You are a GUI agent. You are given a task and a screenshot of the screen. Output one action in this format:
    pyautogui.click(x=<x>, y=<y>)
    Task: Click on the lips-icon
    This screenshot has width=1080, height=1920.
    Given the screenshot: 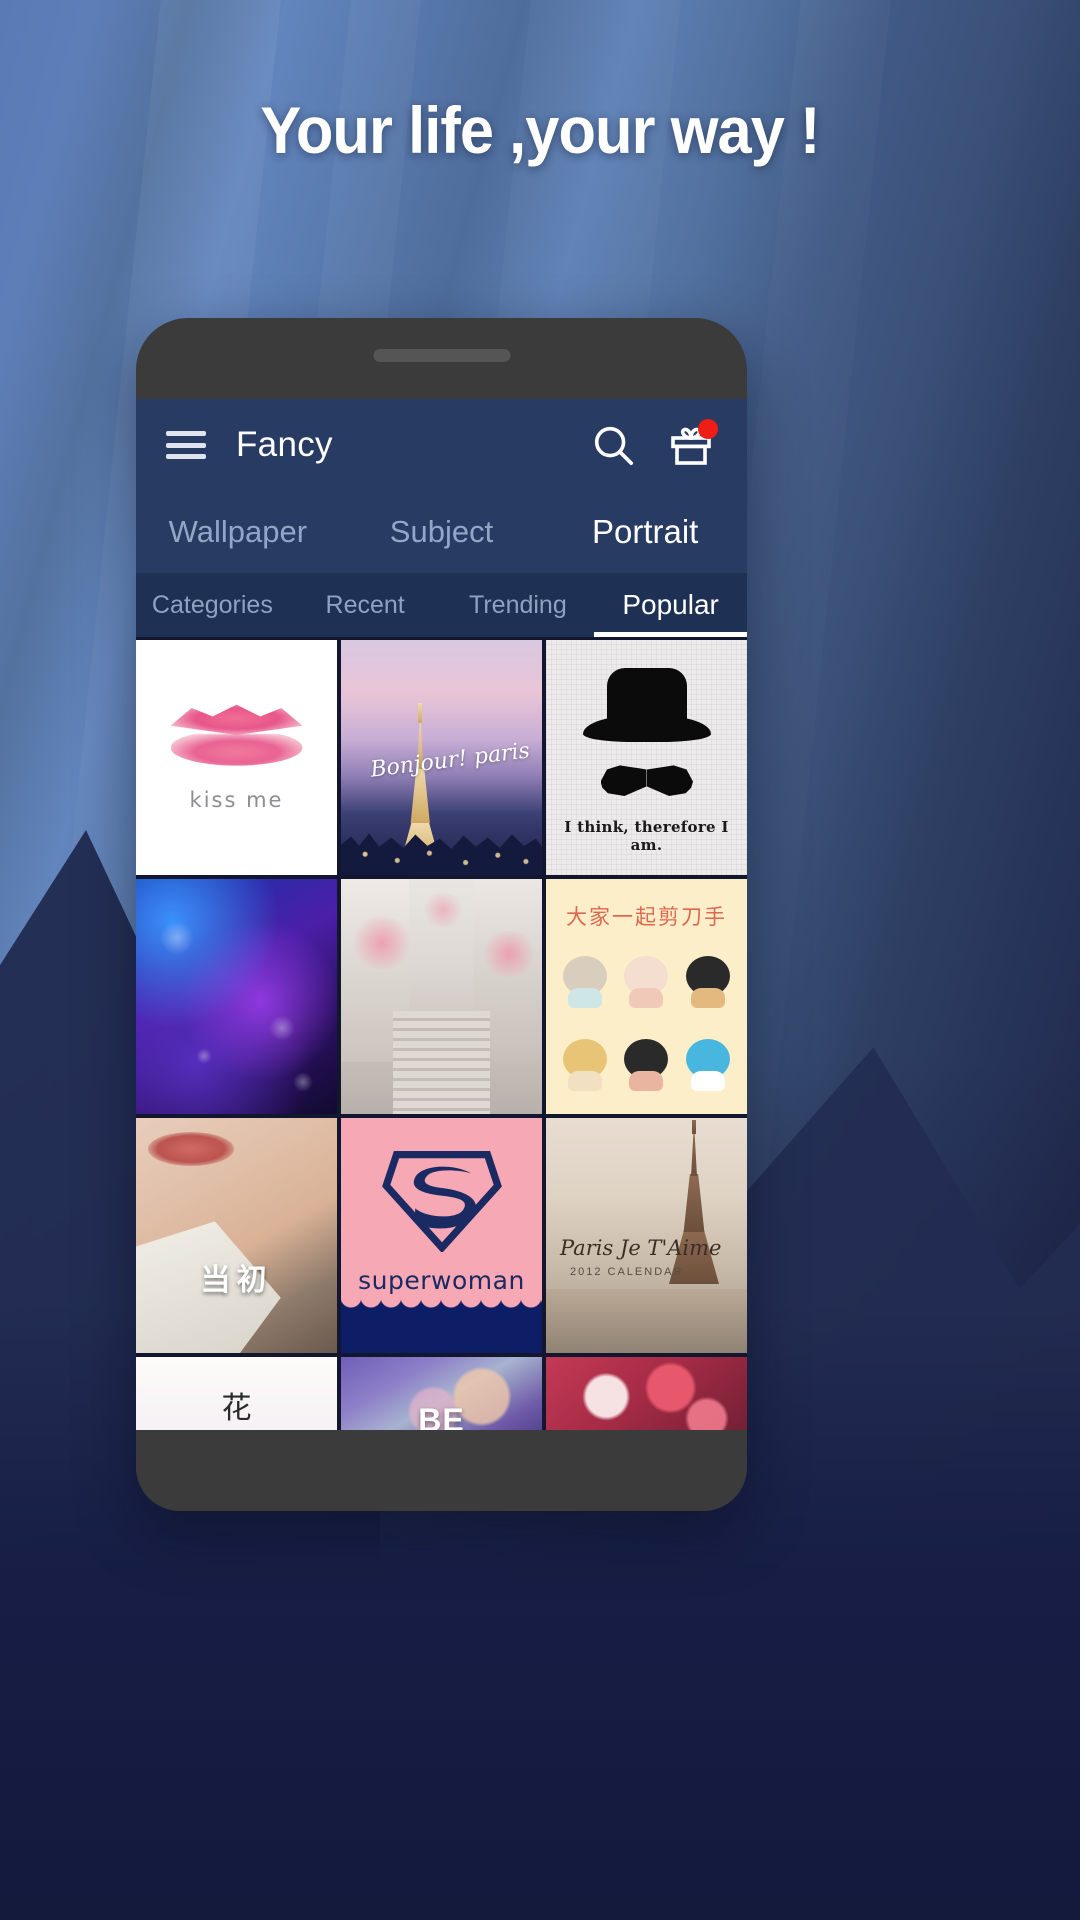 What is the action you would take?
    pyautogui.click(x=236, y=736)
    